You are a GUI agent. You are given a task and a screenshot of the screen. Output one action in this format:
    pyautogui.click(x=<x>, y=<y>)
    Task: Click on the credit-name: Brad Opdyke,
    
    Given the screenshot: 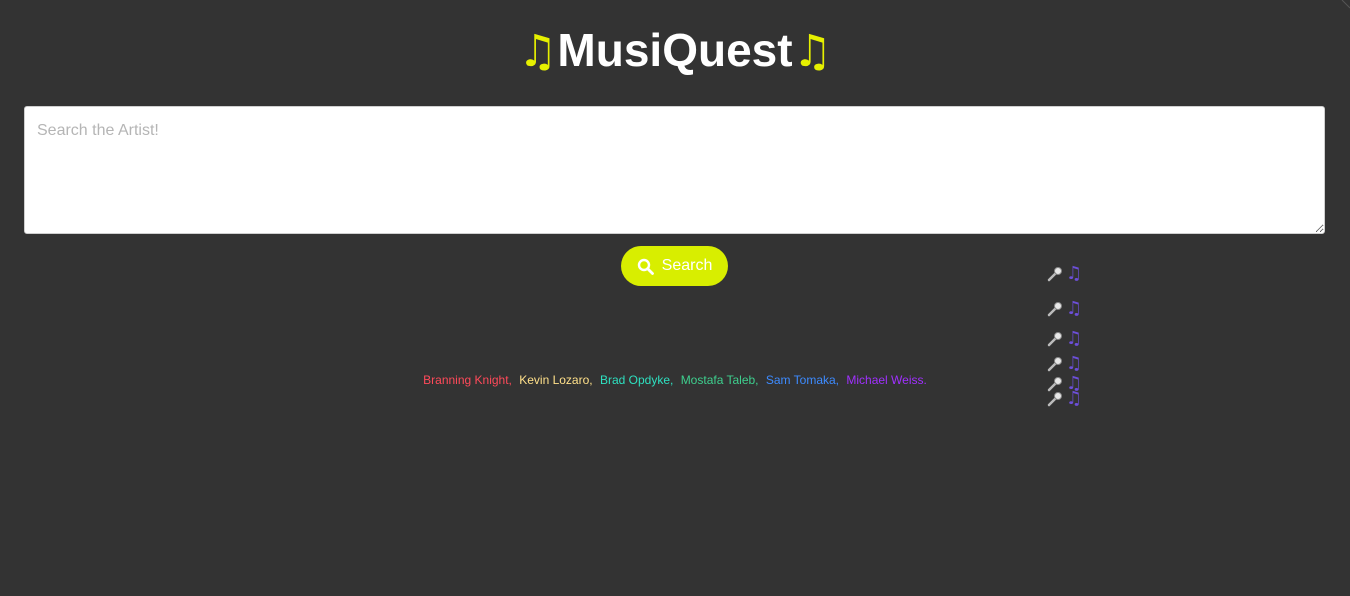 What is the action you would take?
    pyautogui.click(x=636, y=380)
    